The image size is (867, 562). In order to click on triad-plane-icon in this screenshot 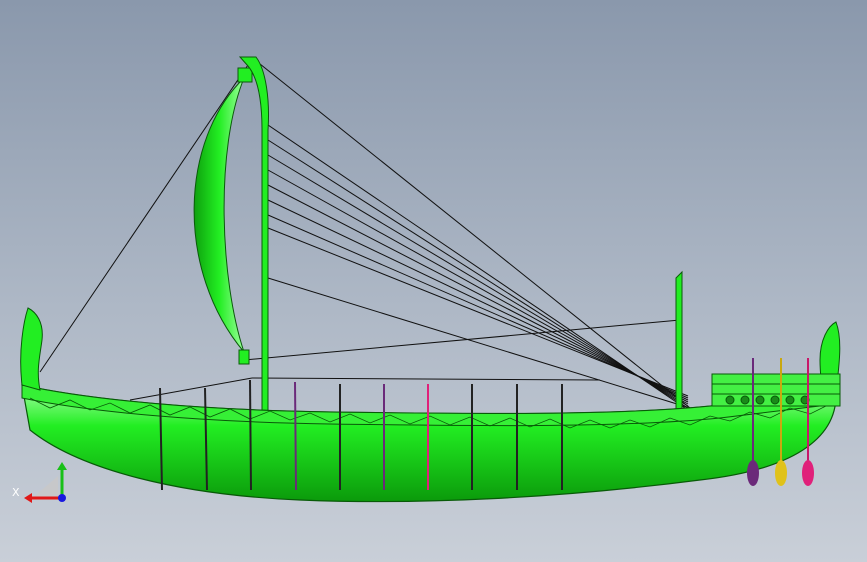, I will do `click(44, 488)`.